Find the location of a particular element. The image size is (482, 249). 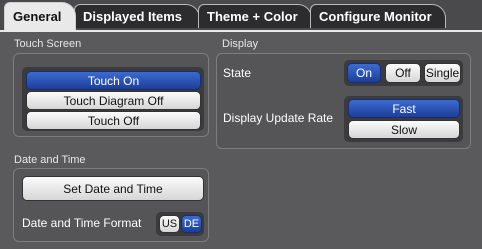

tab-label: General is located at coordinates (37, 16).